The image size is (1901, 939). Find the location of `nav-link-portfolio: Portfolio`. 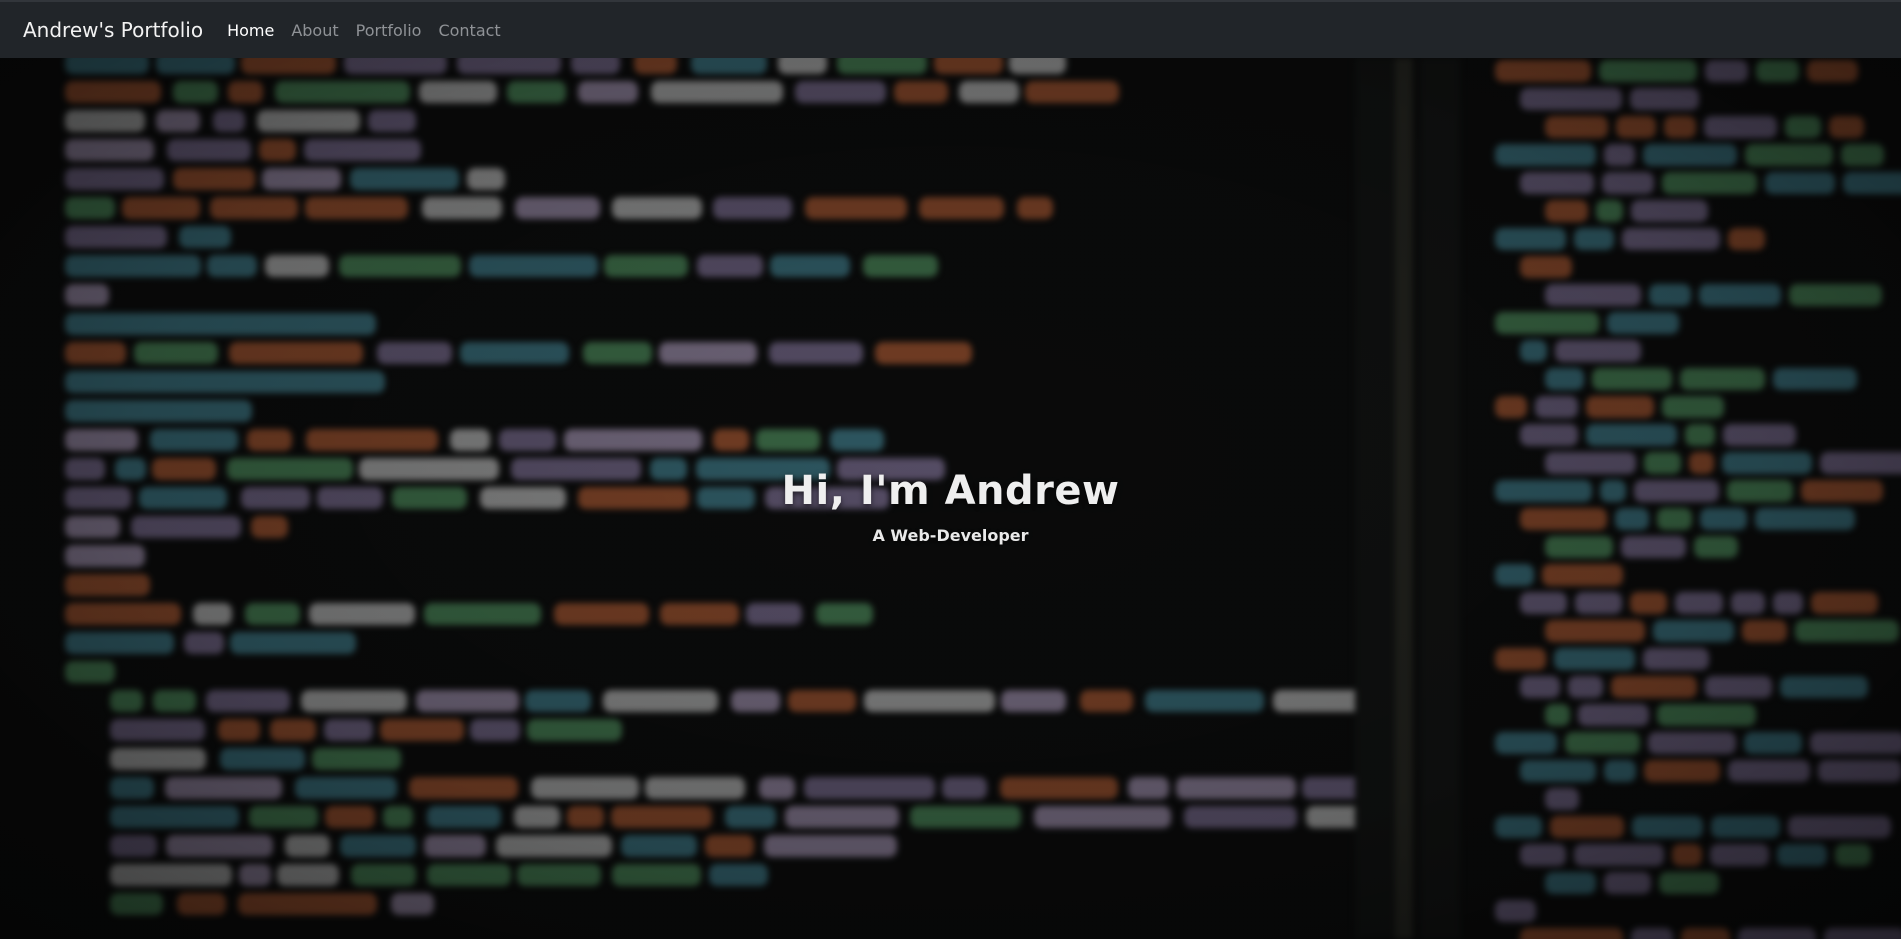

nav-link-portfolio: Portfolio is located at coordinates (389, 30).